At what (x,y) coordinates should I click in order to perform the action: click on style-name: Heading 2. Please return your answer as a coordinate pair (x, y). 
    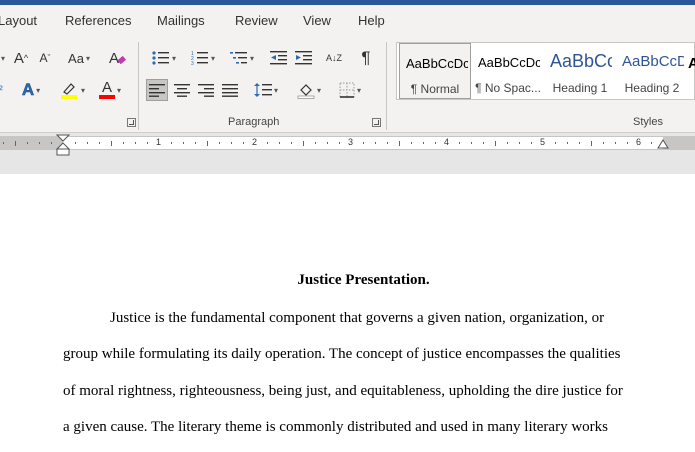
    Looking at the image, I should click on (652, 88).